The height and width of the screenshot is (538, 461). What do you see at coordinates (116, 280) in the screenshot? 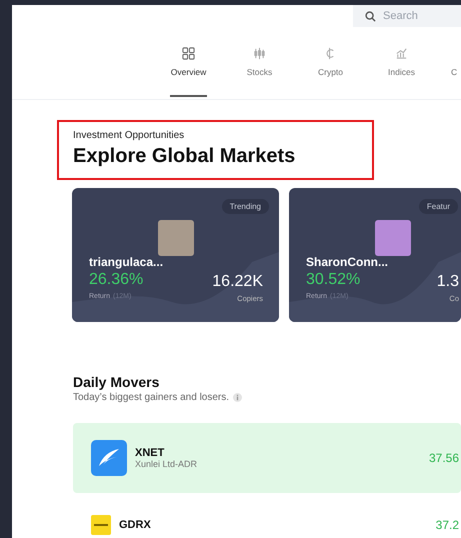
I see `return-value: 26.36%` at bounding box center [116, 280].